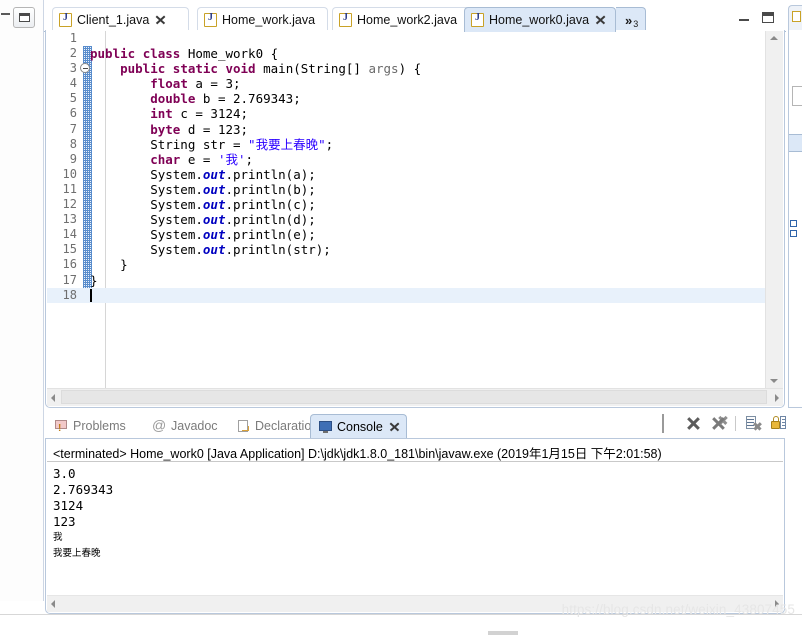  What do you see at coordinates (22, 300) in the screenshot?
I see `left-view-stack` at bounding box center [22, 300].